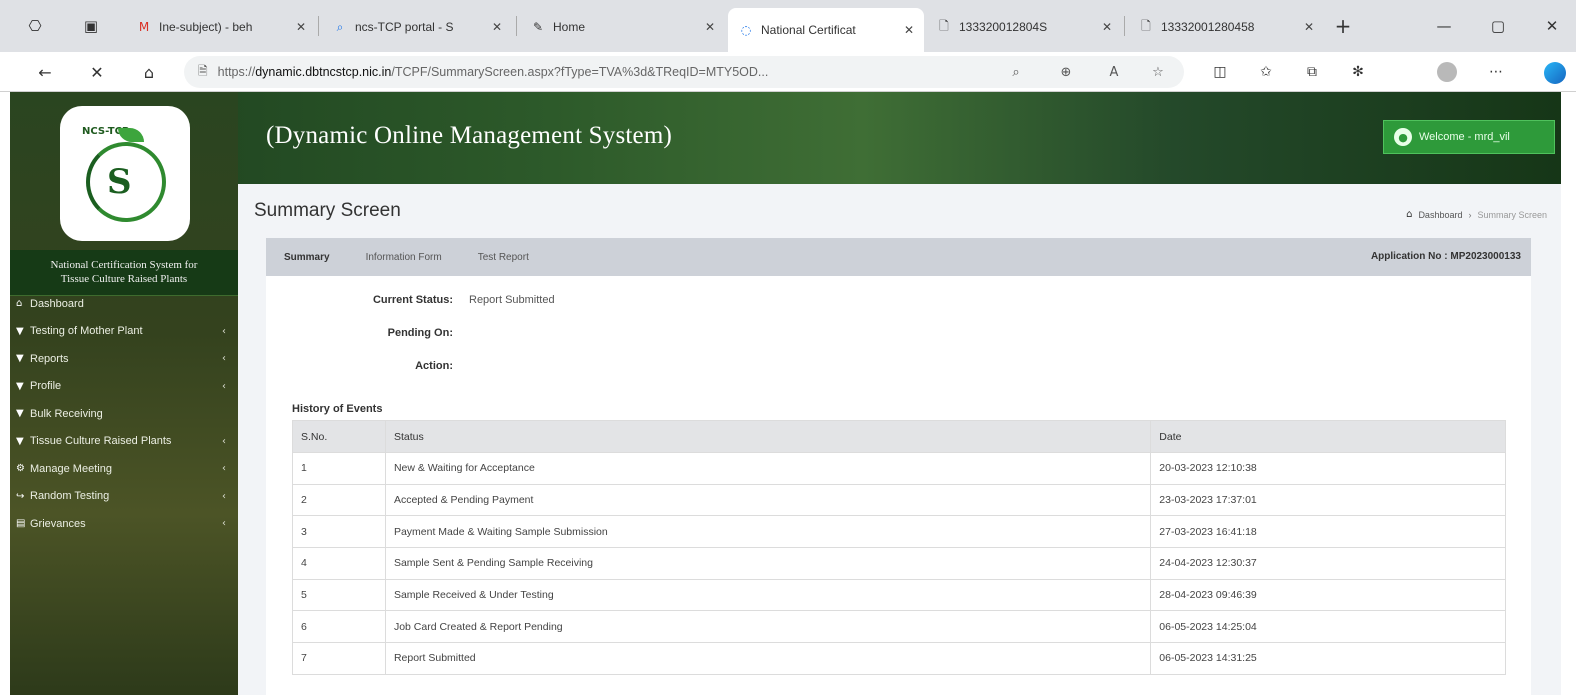 This screenshot has width=1576, height=695. What do you see at coordinates (97, 72) in the screenshot?
I see `stop-icon: ✕` at bounding box center [97, 72].